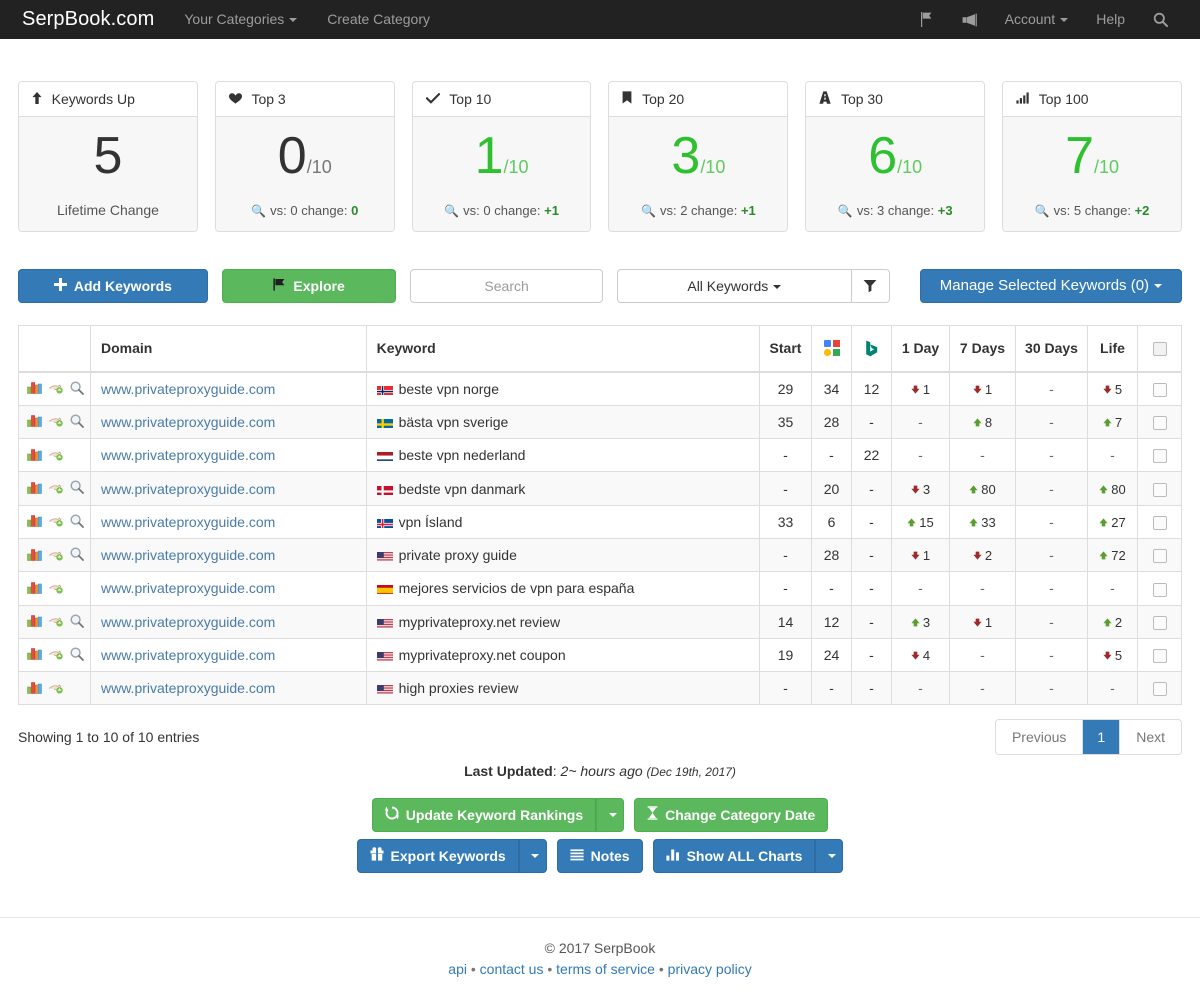  What do you see at coordinates (710, 969) in the screenshot?
I see `footer-link-privacy-policy: privacy policy` at bounding box center [710, 969].